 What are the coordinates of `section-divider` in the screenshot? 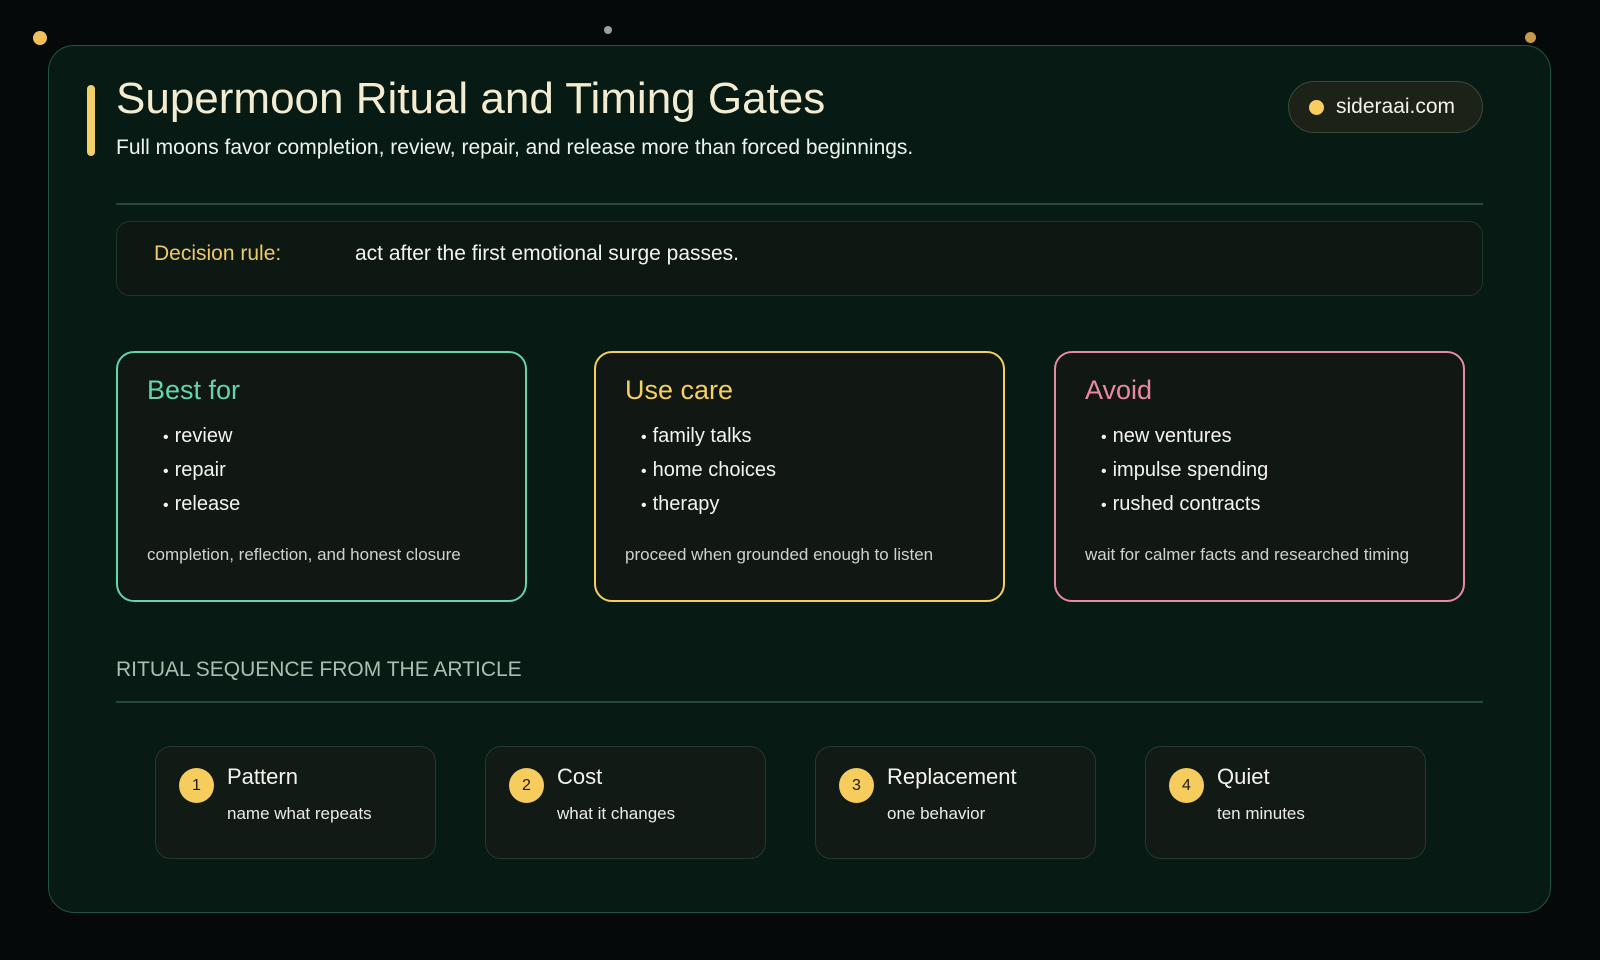 It's located at (799, 702).